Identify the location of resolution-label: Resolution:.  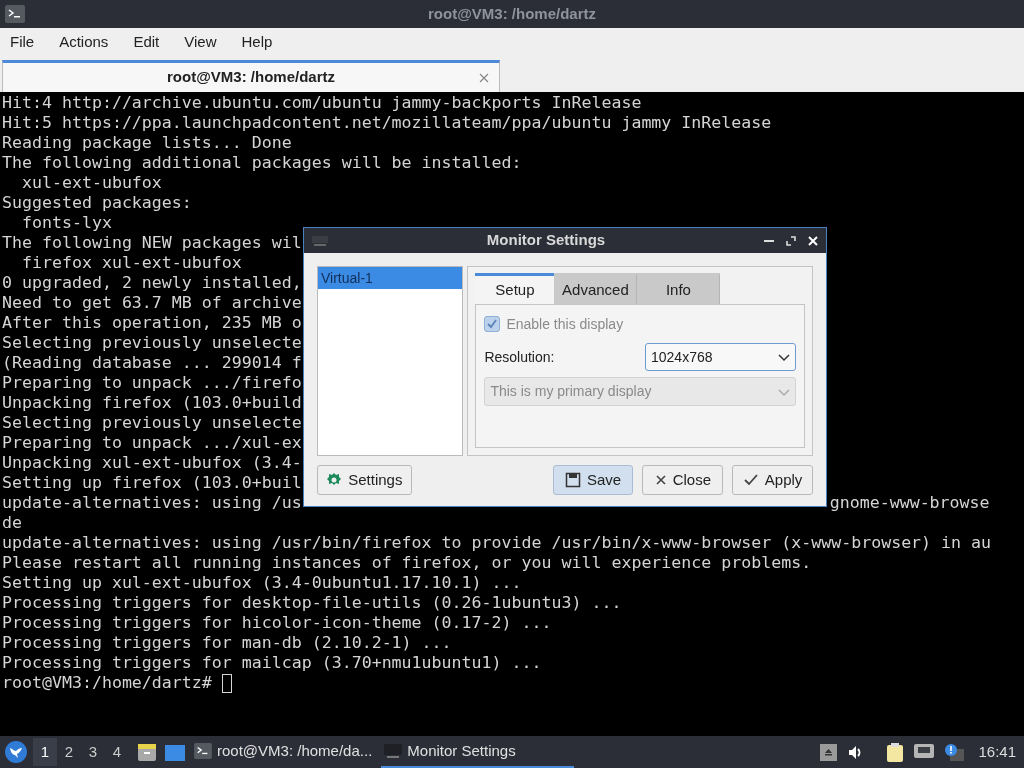
(519, 357).